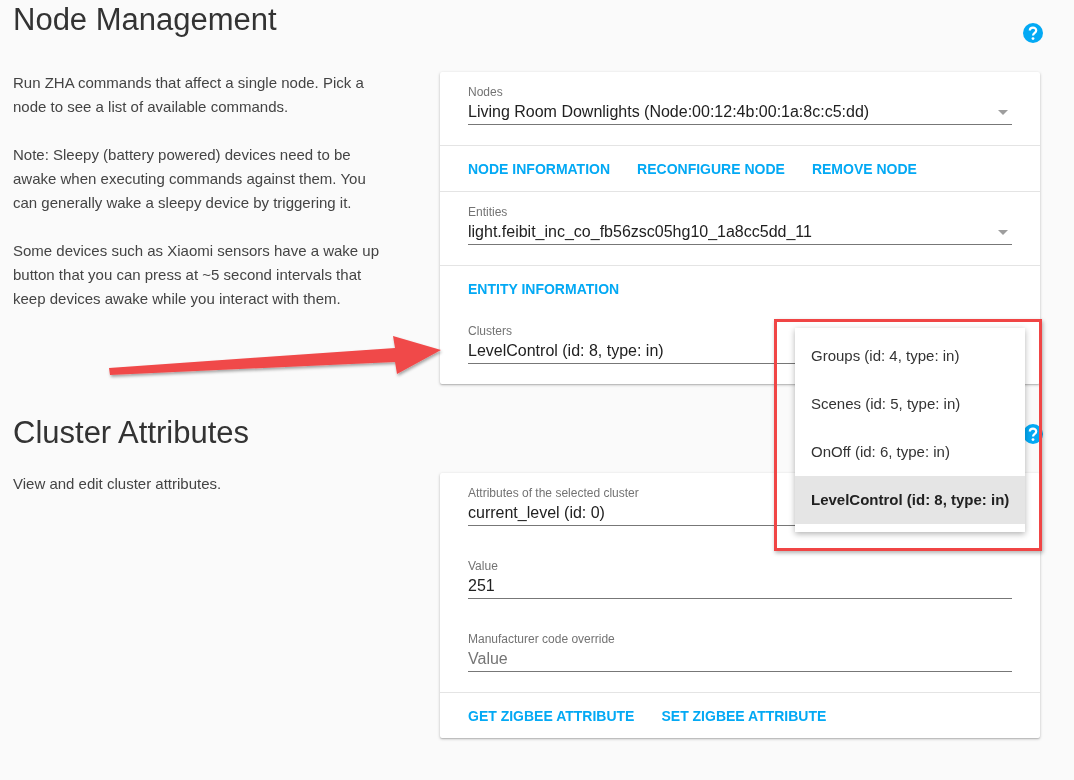  Describe the element at coordinates (541, 639) in the screenshot. I see `field-label: Manufacturer code override` at that location.